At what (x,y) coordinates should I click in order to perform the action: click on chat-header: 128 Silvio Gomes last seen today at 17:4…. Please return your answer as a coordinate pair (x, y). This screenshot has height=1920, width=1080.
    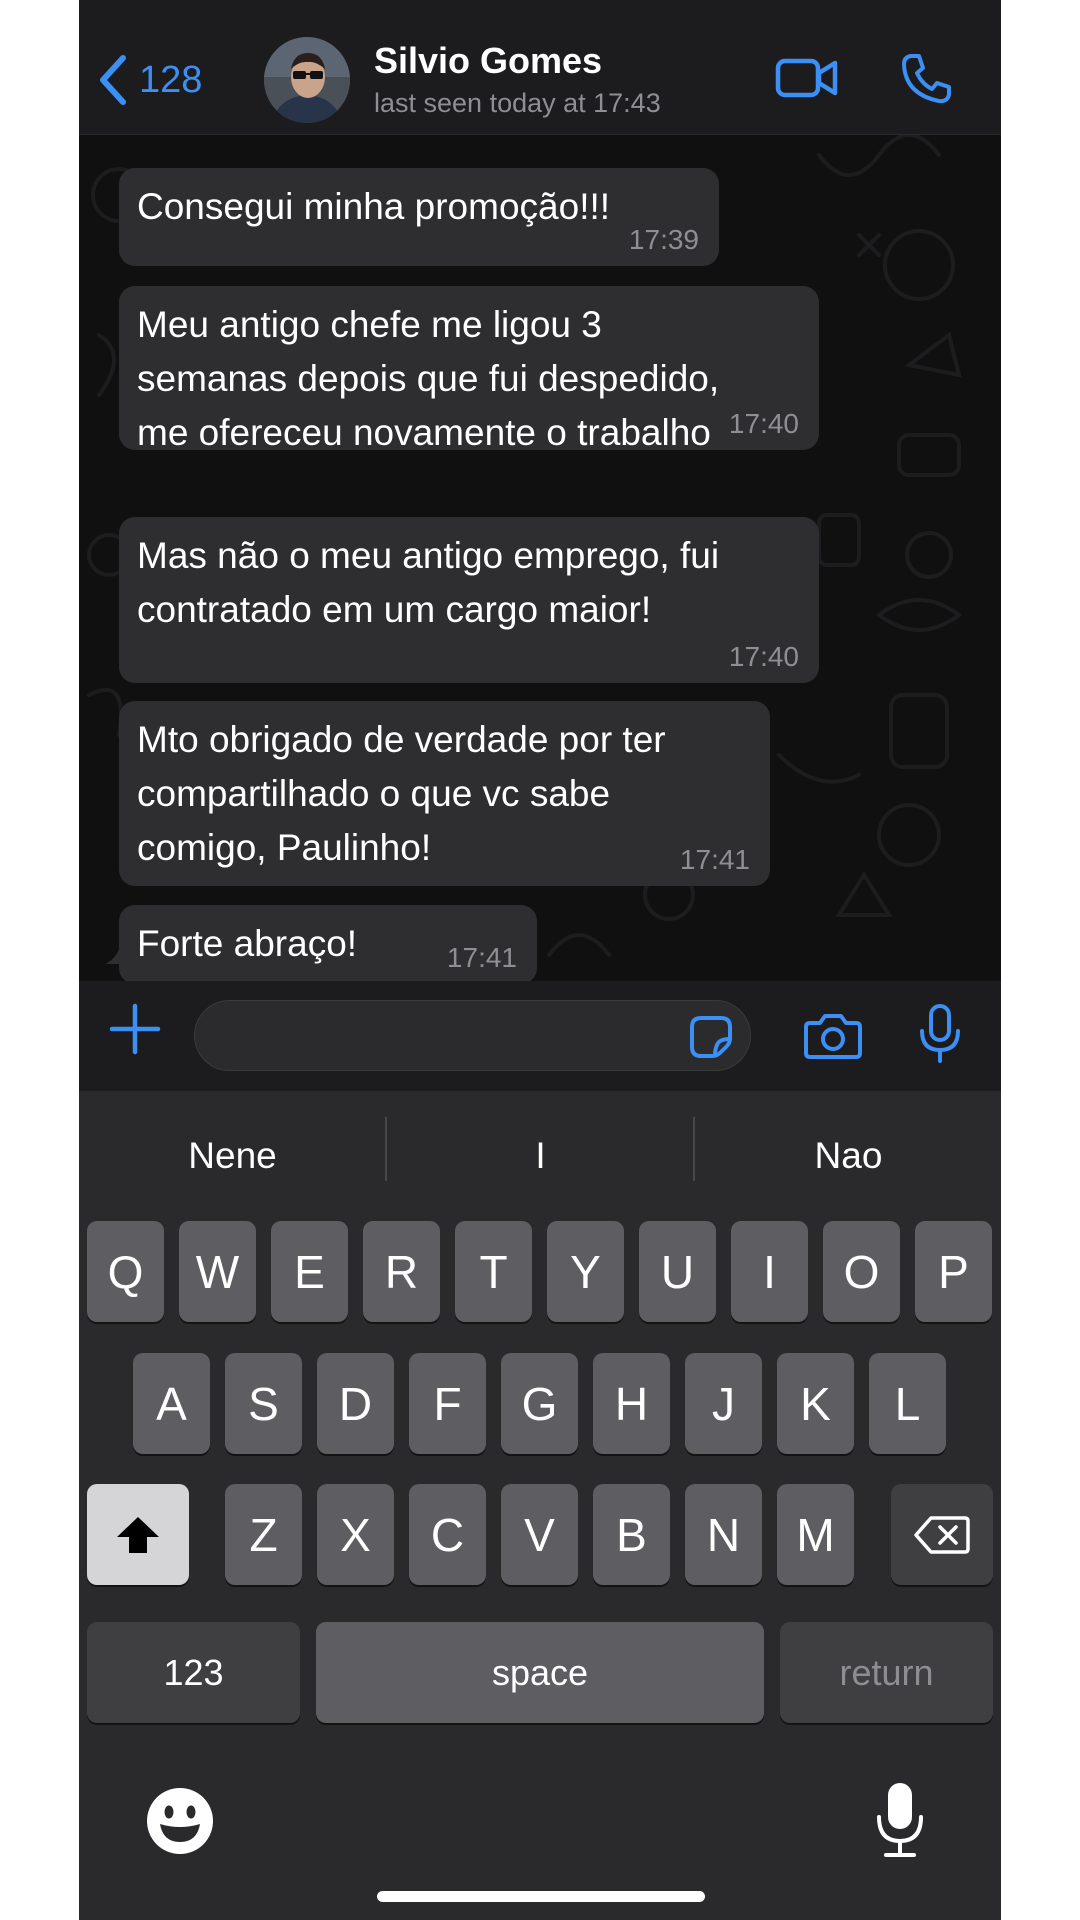
    Looking at the image, I should click on (540, 67).